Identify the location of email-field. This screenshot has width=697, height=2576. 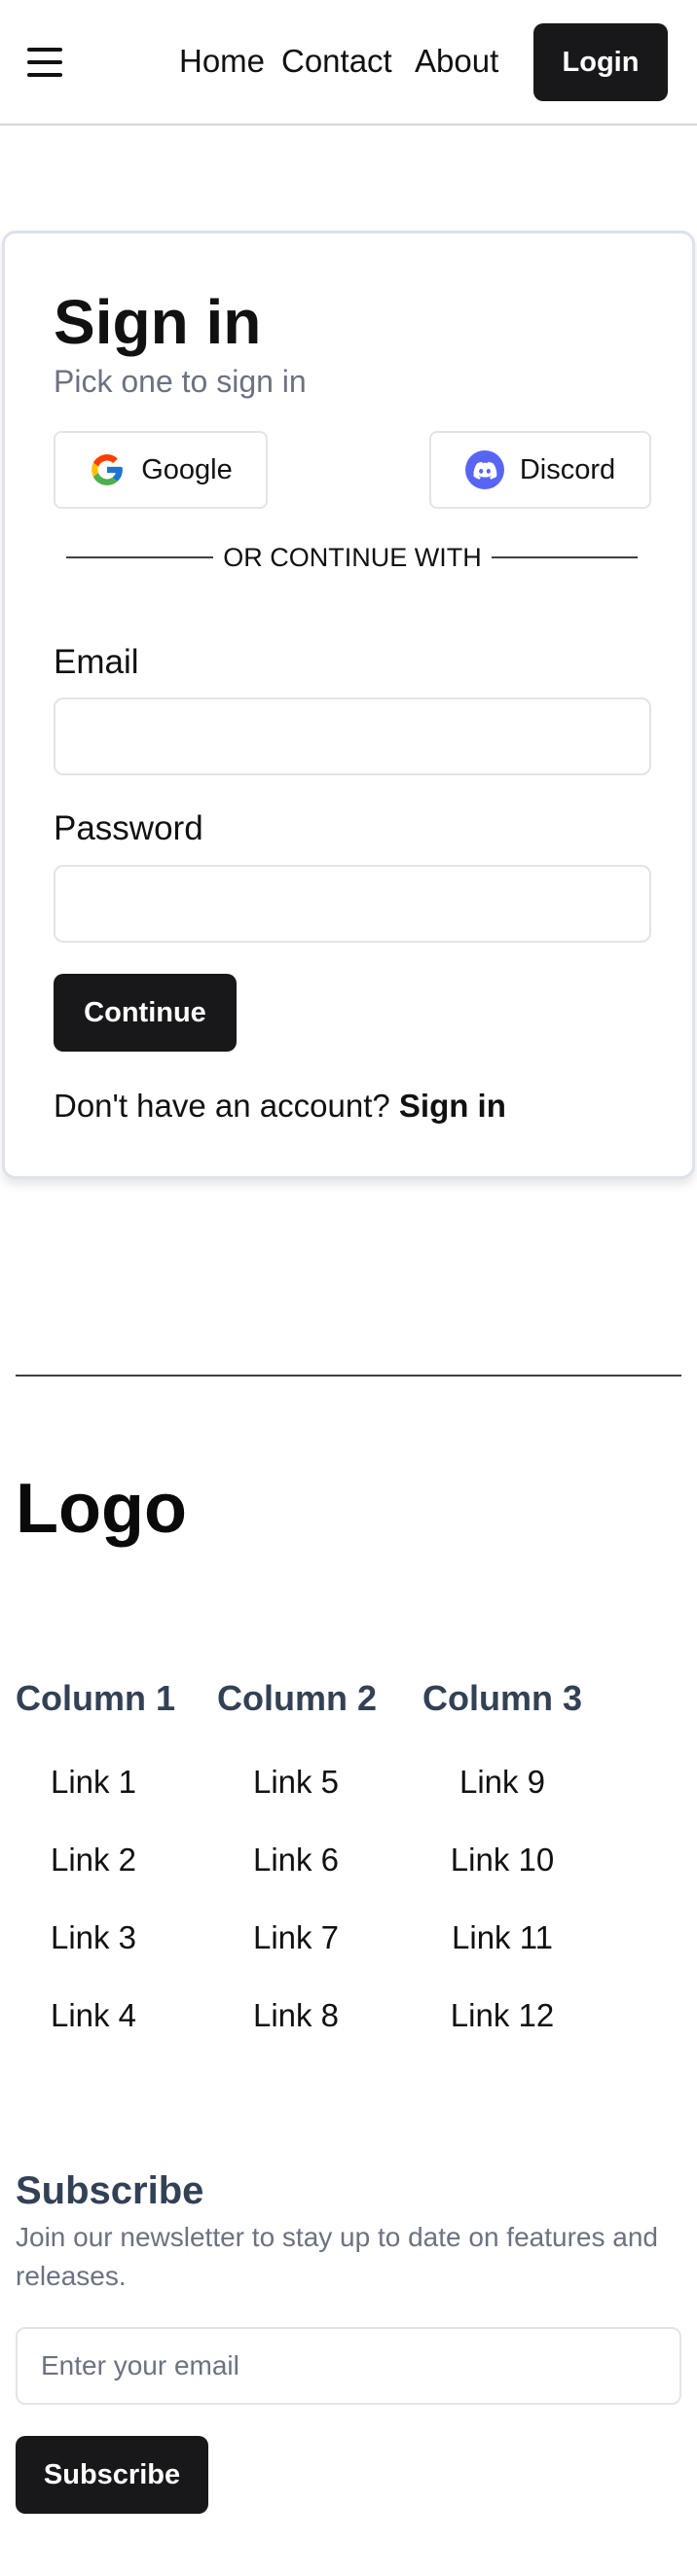
(352, 736).